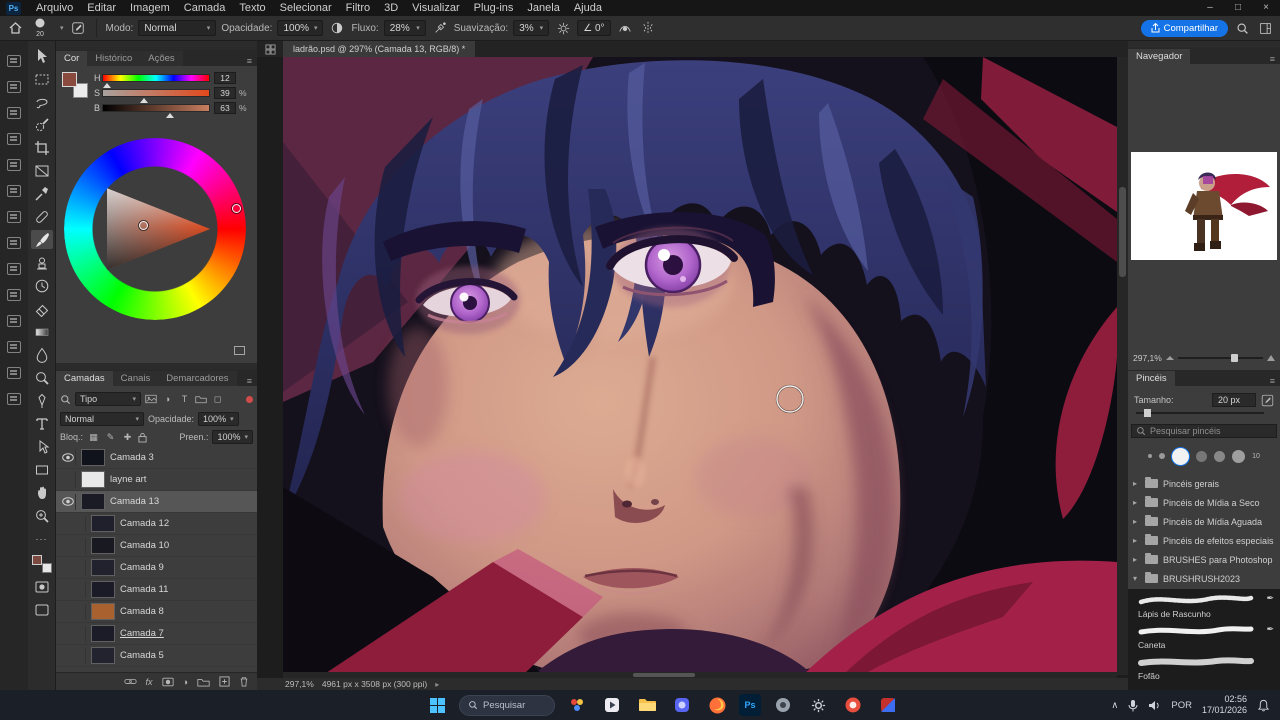  I want to click on pressure-opacity-icon, so click(337, 28).